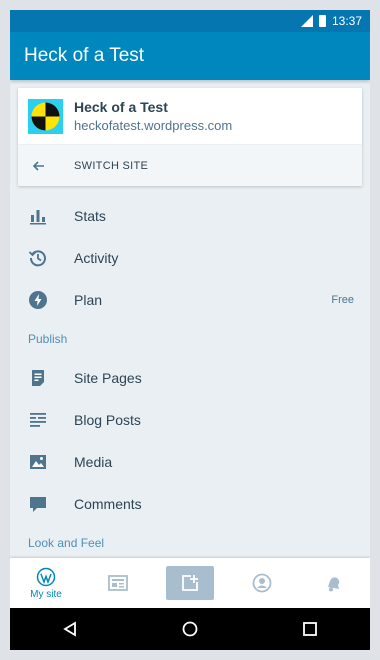  I want to click on signal-icon, so click(306, 21).